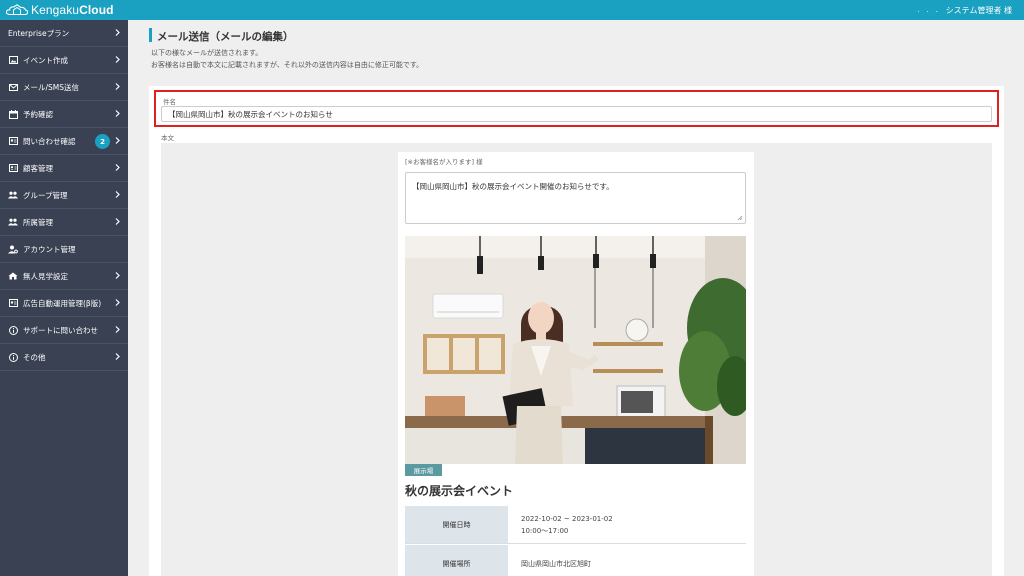 This screenshot has width=1024, height=576. What do you see at coordinates (928, 9) in the screenshot?
I see `user-org-text: . . .` at bounding box center [928, 9].